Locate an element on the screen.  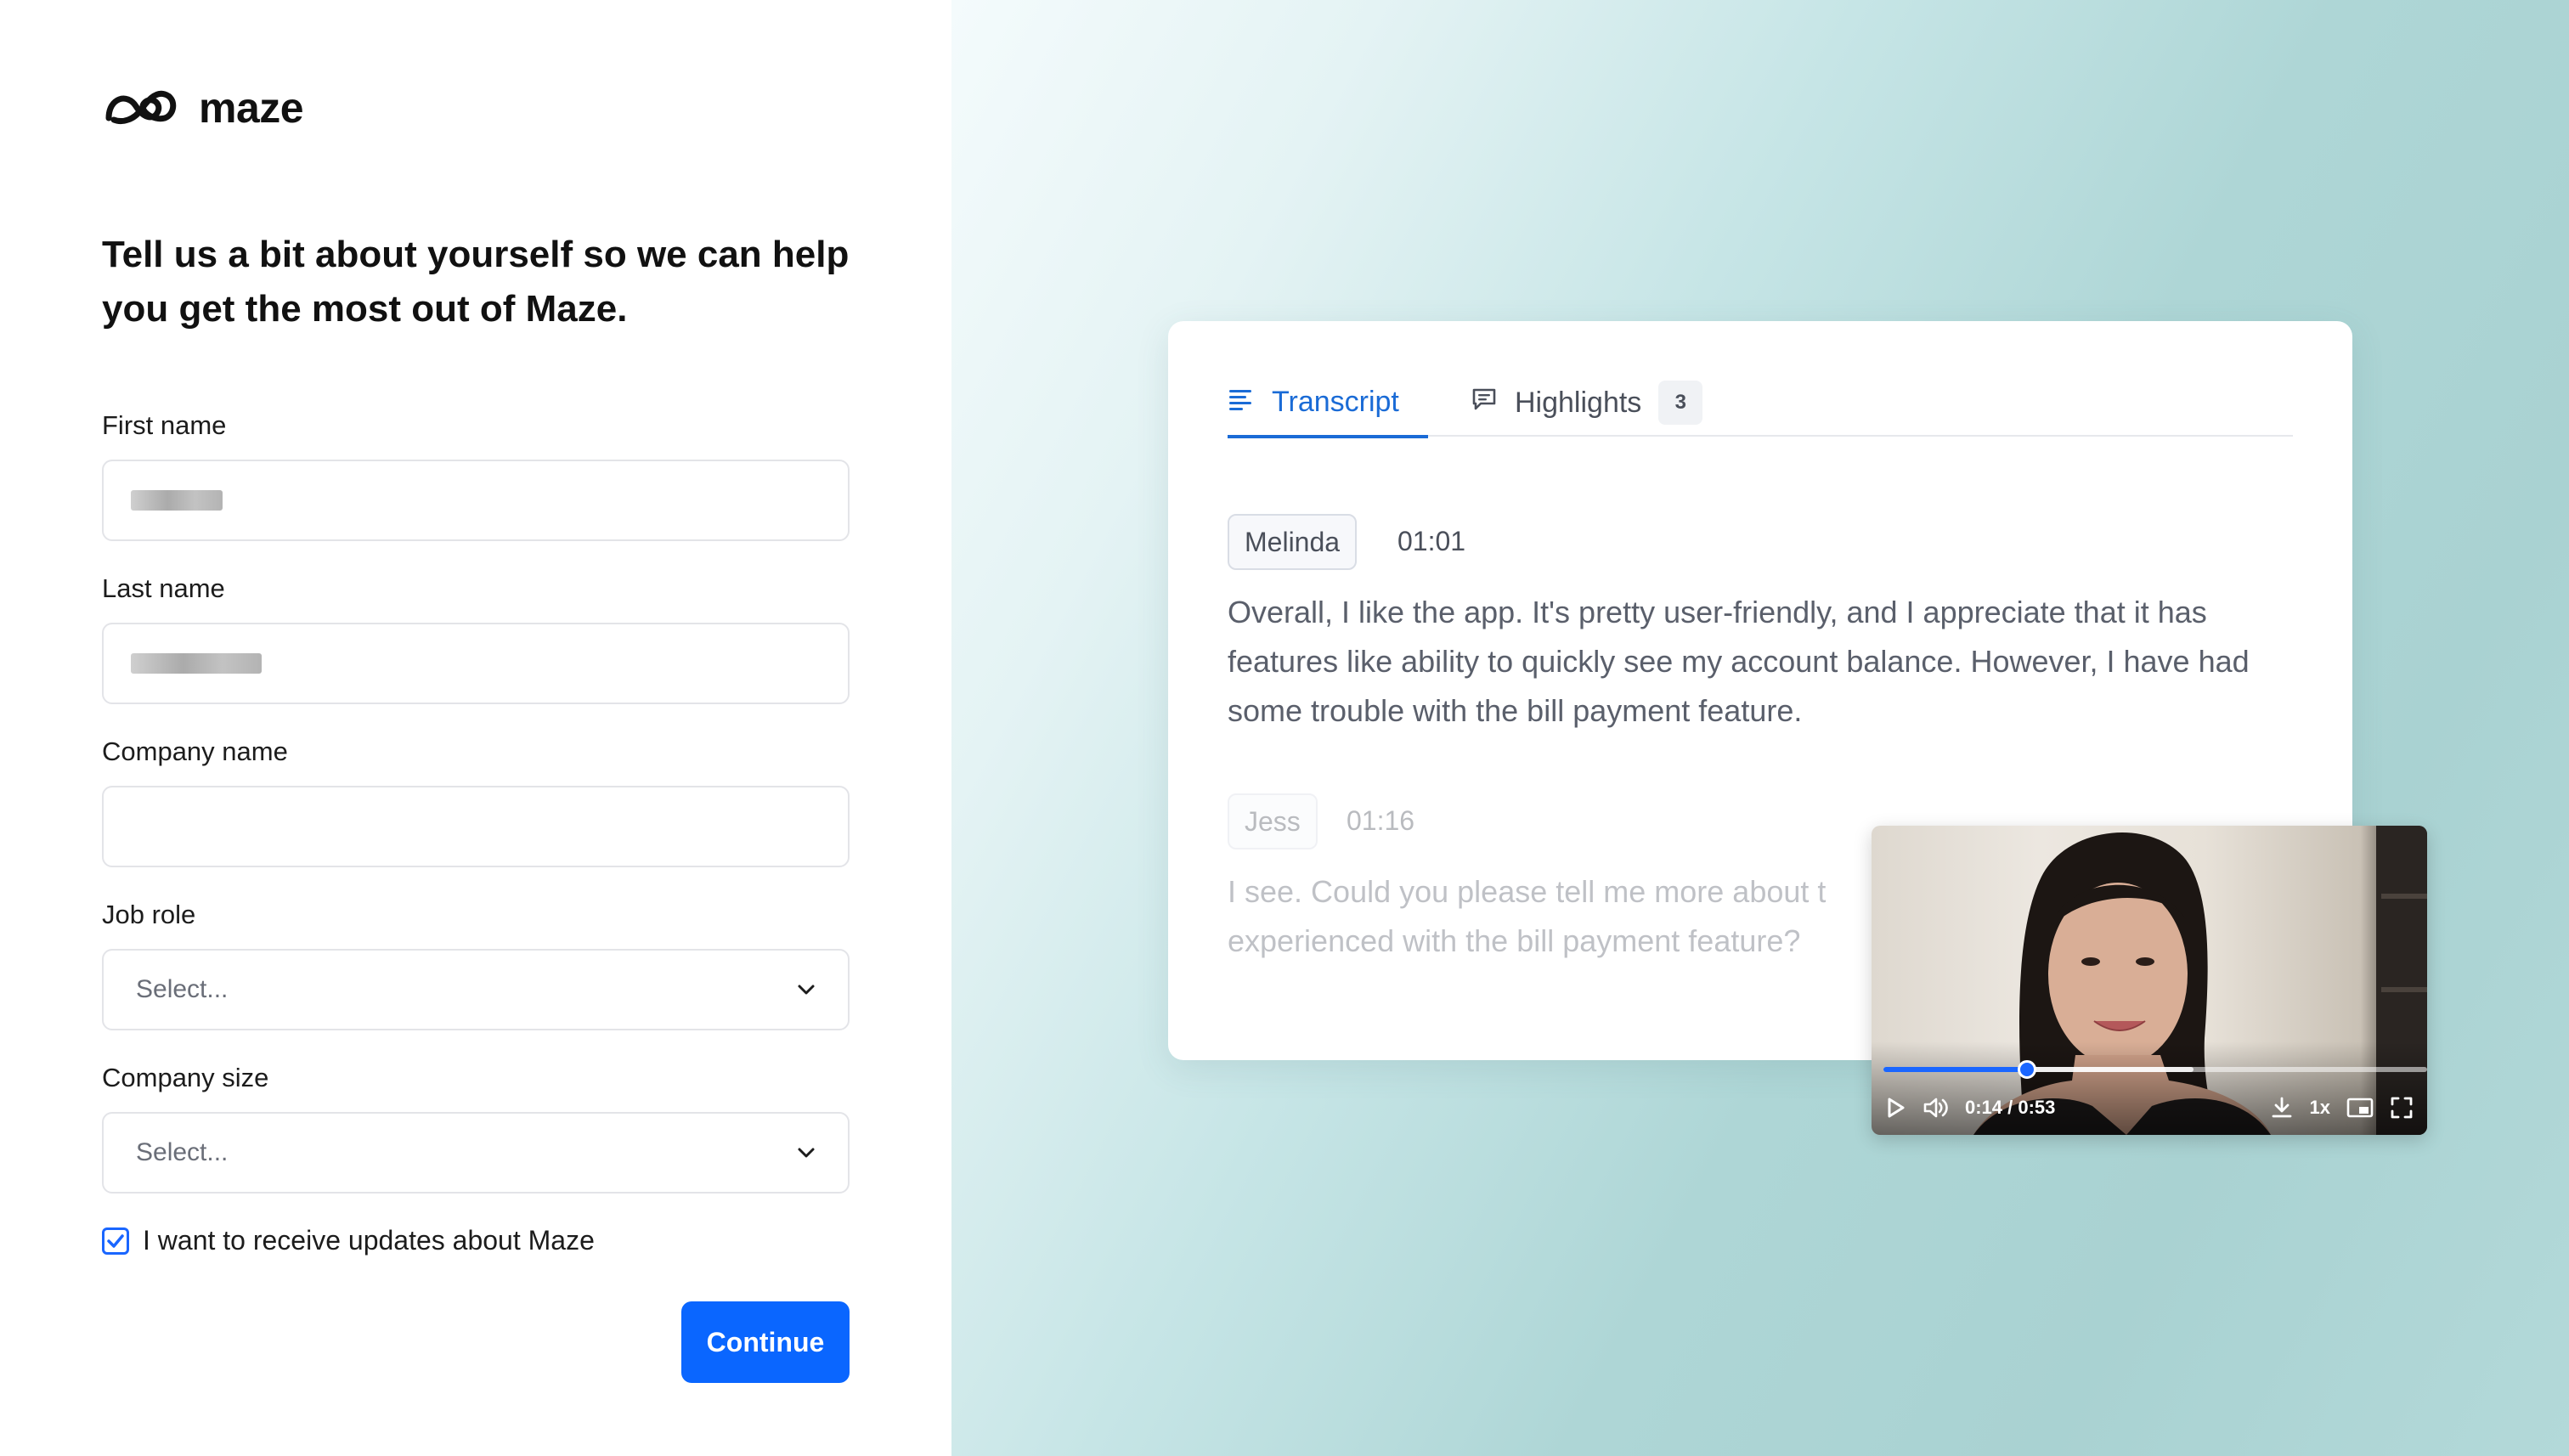
brand-name: maze is located at coordinates (252, 108).